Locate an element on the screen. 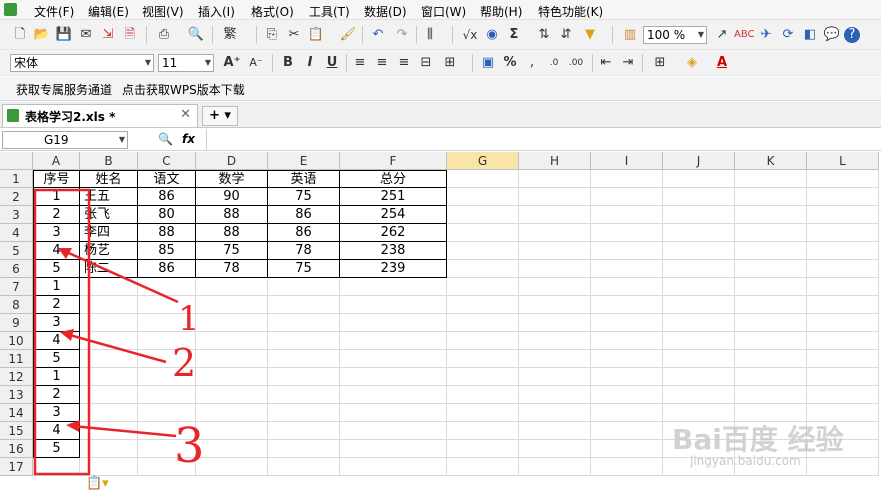 Image resolution: width=881 pixels, height=494 pixels. decrease-indent-icon: ⇤ is located at coordinates (606, 63).